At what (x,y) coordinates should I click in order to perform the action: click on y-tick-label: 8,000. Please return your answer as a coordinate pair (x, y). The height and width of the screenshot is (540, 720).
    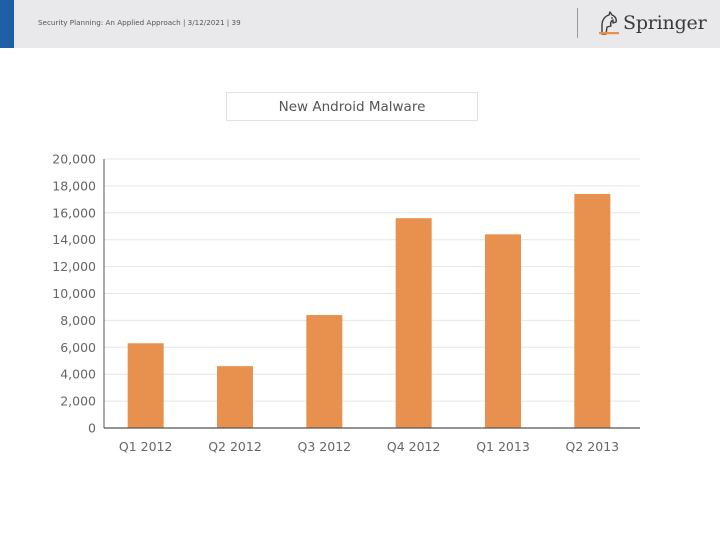
    Looking at the image, I should click on (78, 320).